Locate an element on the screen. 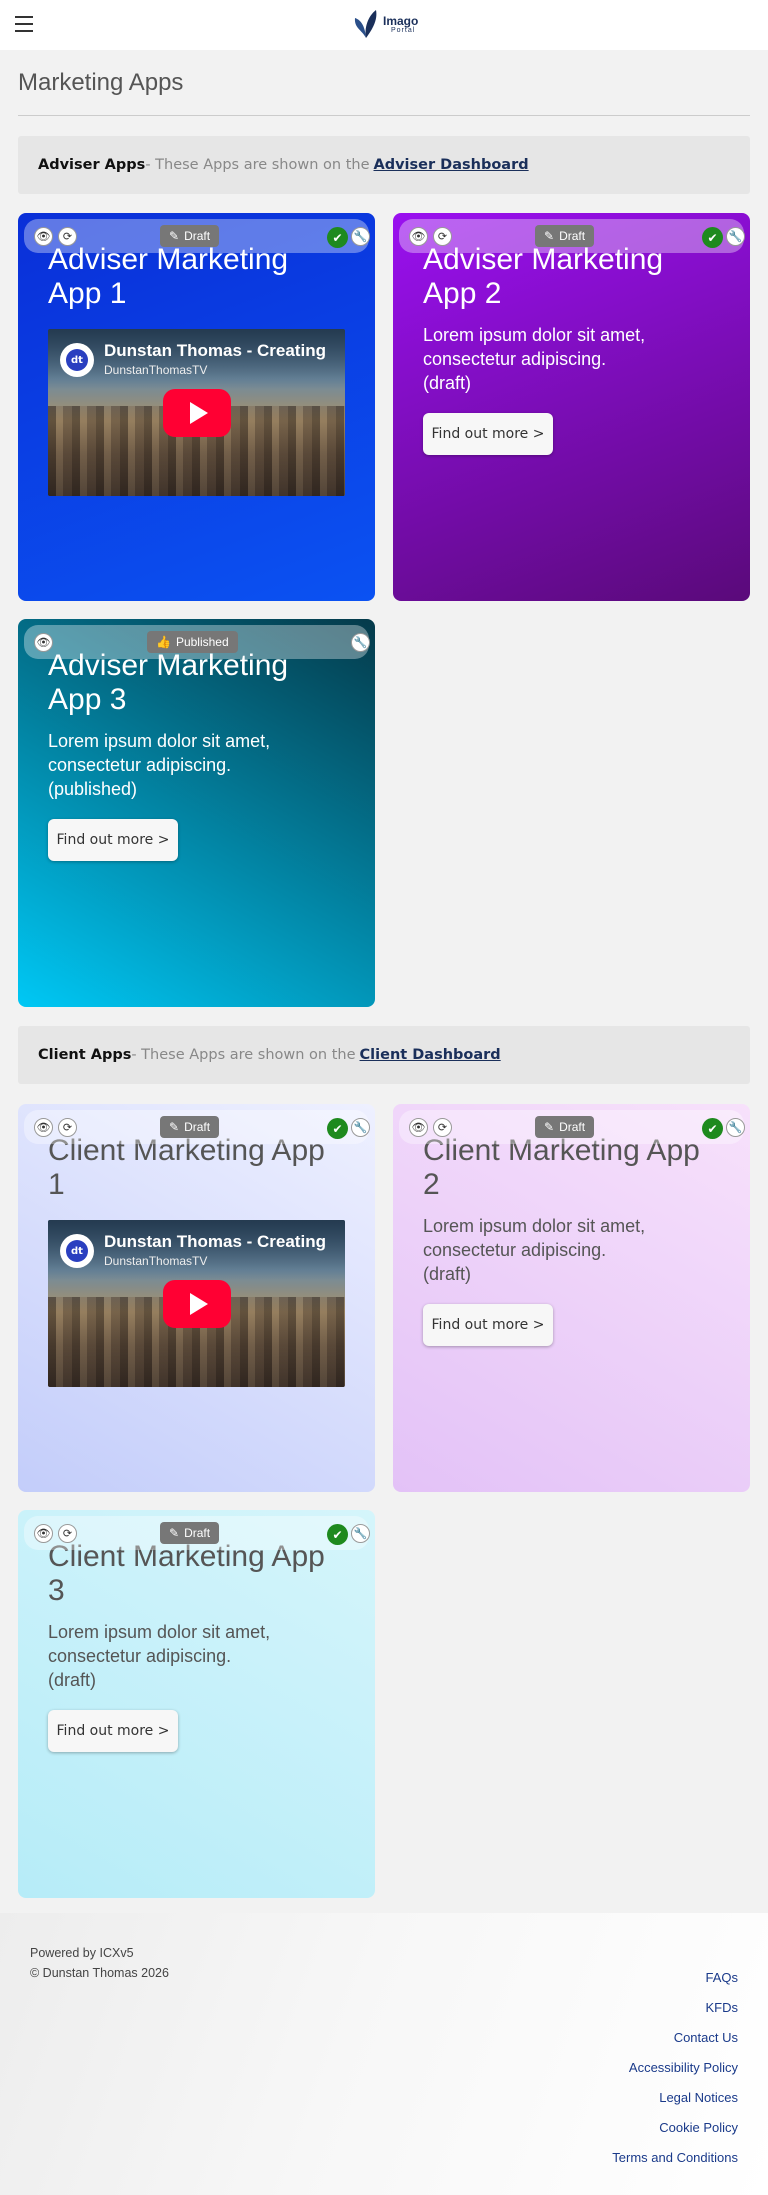  title-divider is located at coordinates (384, 115).